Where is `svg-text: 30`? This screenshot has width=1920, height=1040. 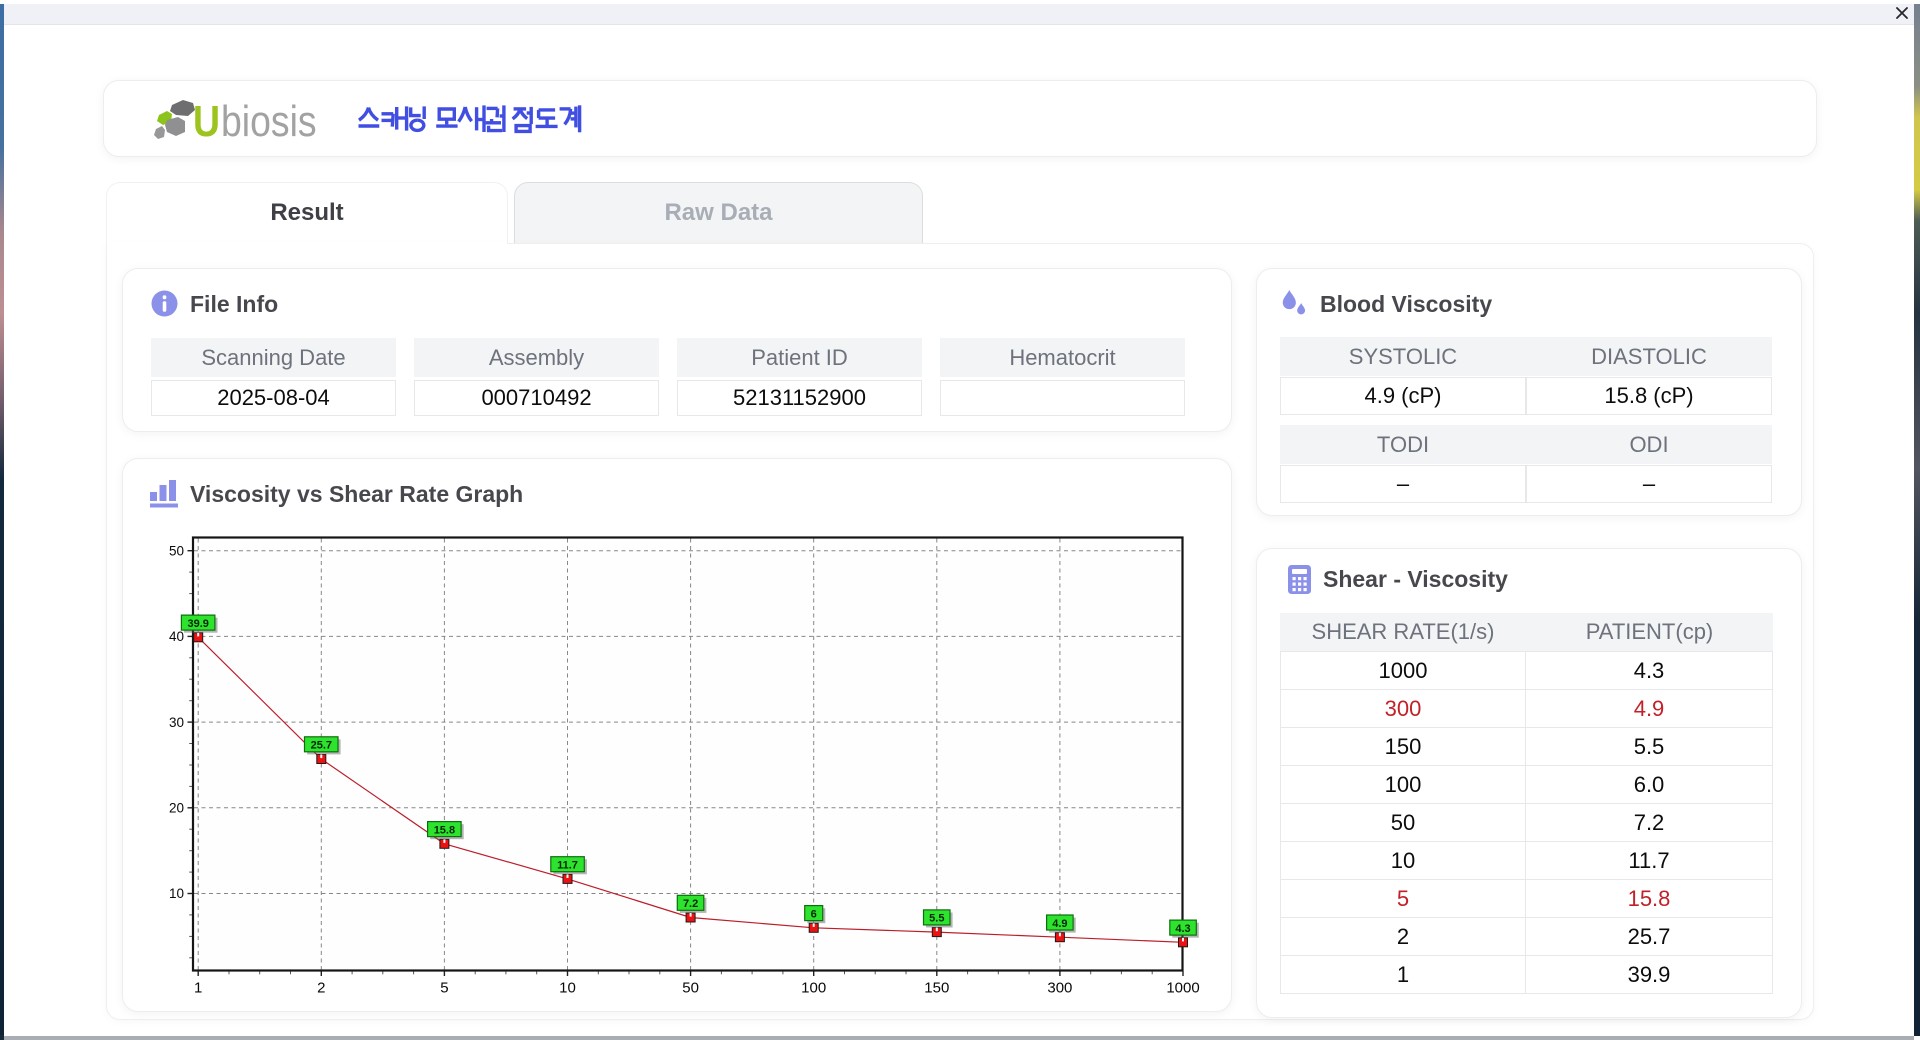
svg-text: 30 is located at coordinates (176, 722).